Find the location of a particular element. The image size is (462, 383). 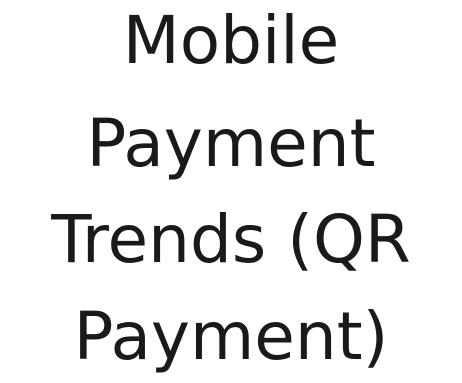

title-line-2: Payment is located at coordinates (231, 143).